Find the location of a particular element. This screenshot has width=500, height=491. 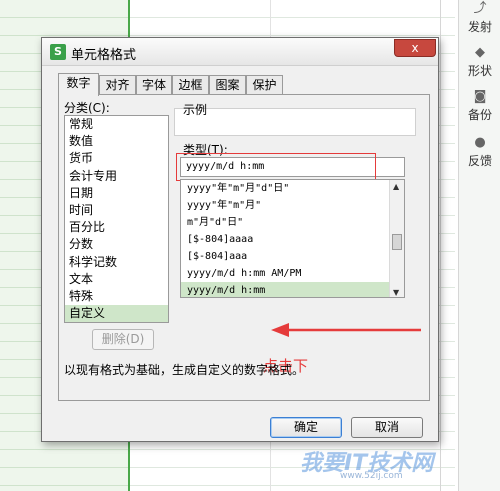

category-item: 特殊 is located at coordinates (116, 296).